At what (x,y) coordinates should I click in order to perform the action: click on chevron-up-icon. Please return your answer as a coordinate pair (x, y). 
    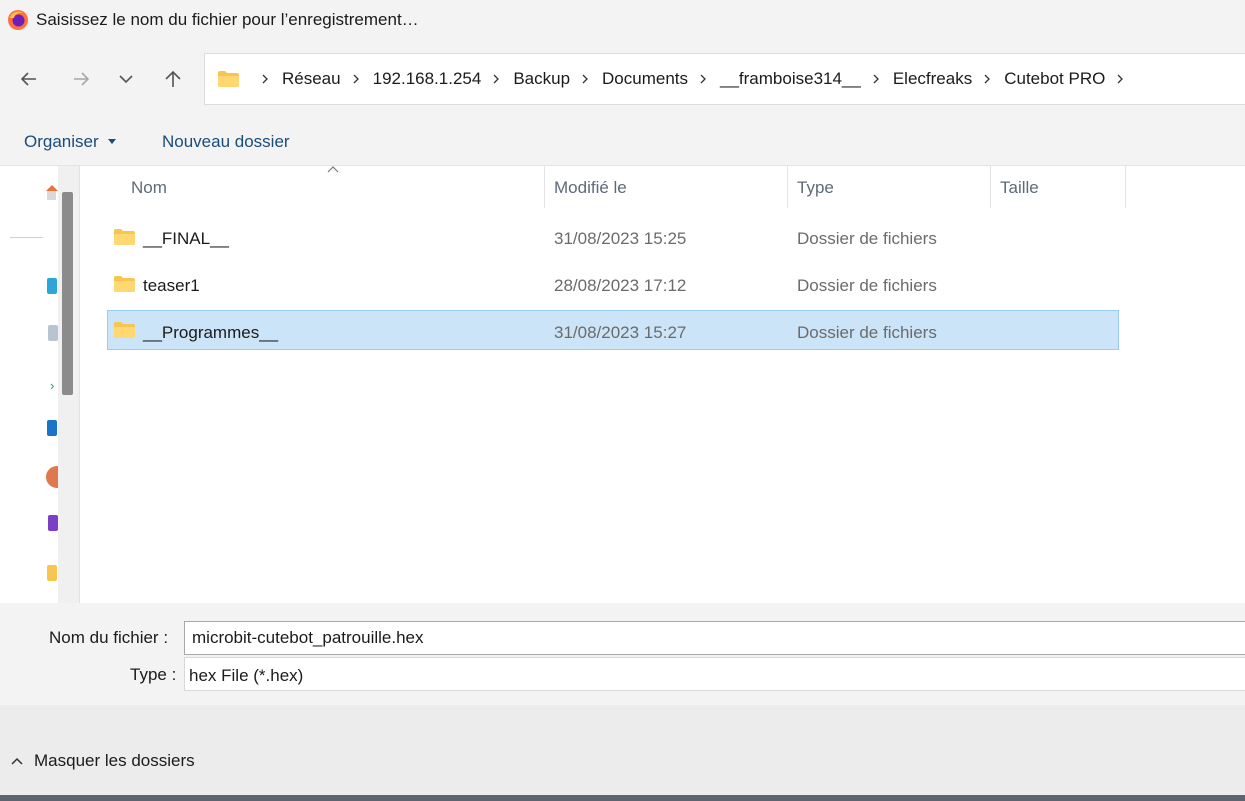
    Looking at the image, I should click on (17, 761).